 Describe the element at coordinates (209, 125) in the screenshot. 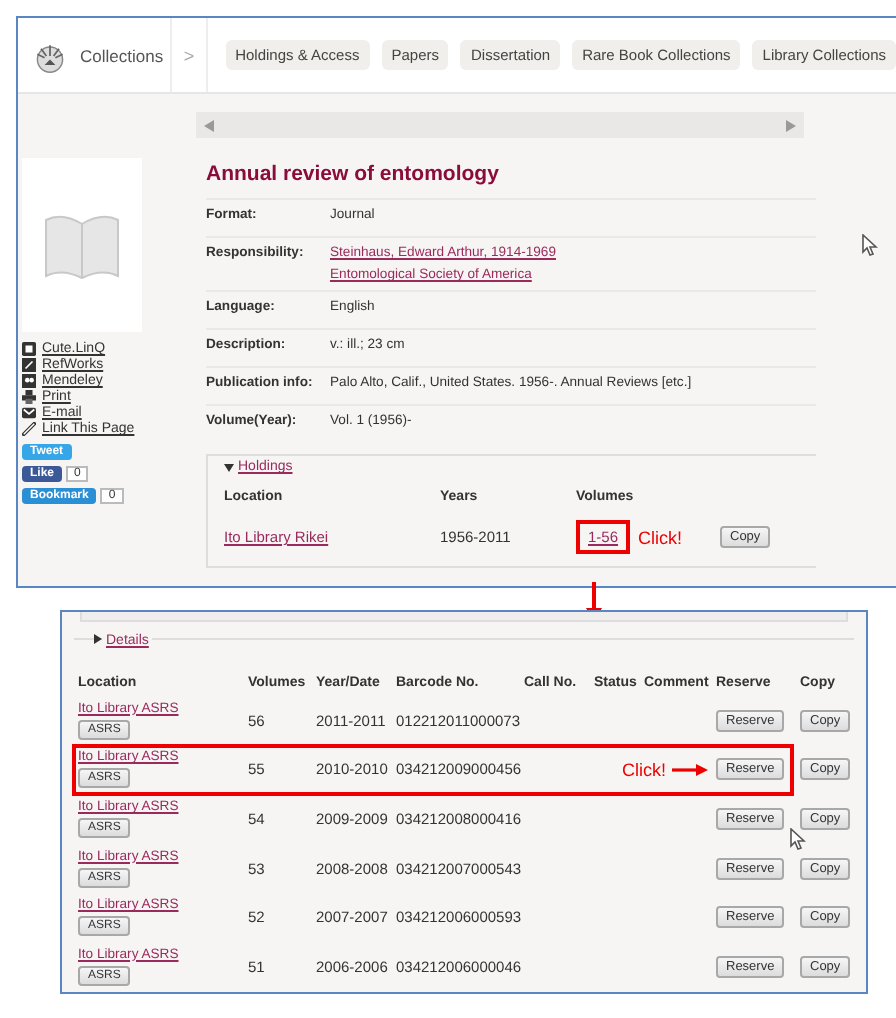

I see `scroll-left-icon` at that location.